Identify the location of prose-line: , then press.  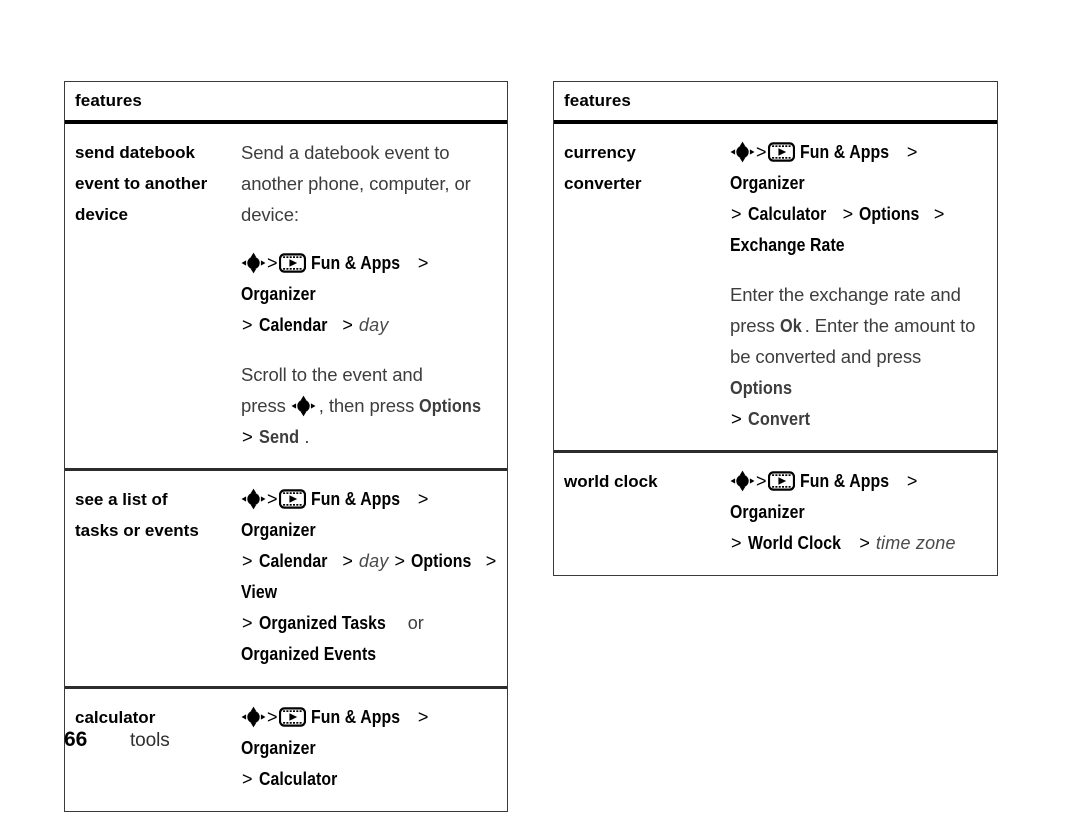
(366, 405).